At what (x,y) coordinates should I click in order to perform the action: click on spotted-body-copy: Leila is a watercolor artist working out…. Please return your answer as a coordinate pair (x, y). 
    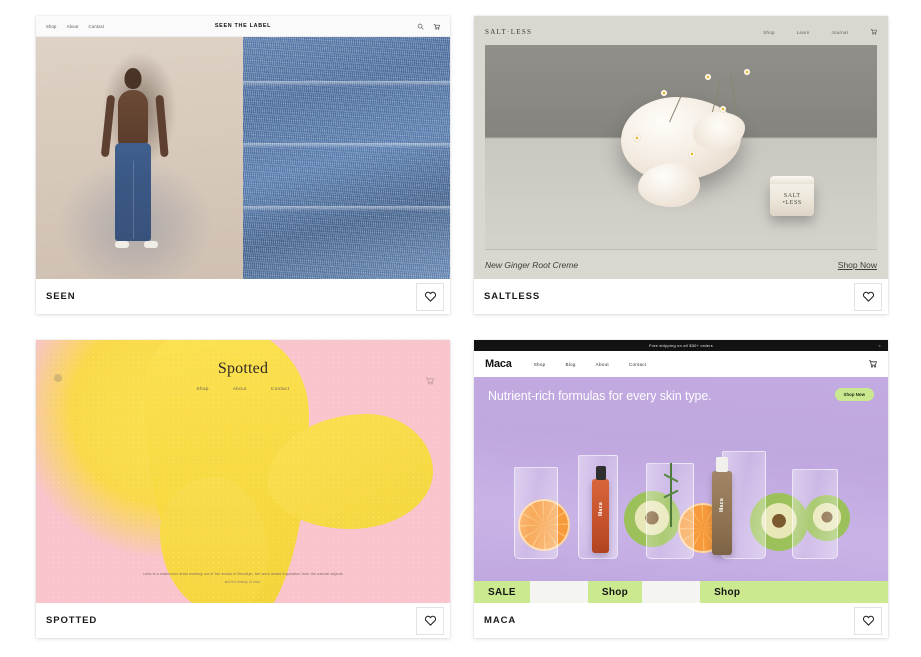
    Looking at the image, I should click on (243, 574).